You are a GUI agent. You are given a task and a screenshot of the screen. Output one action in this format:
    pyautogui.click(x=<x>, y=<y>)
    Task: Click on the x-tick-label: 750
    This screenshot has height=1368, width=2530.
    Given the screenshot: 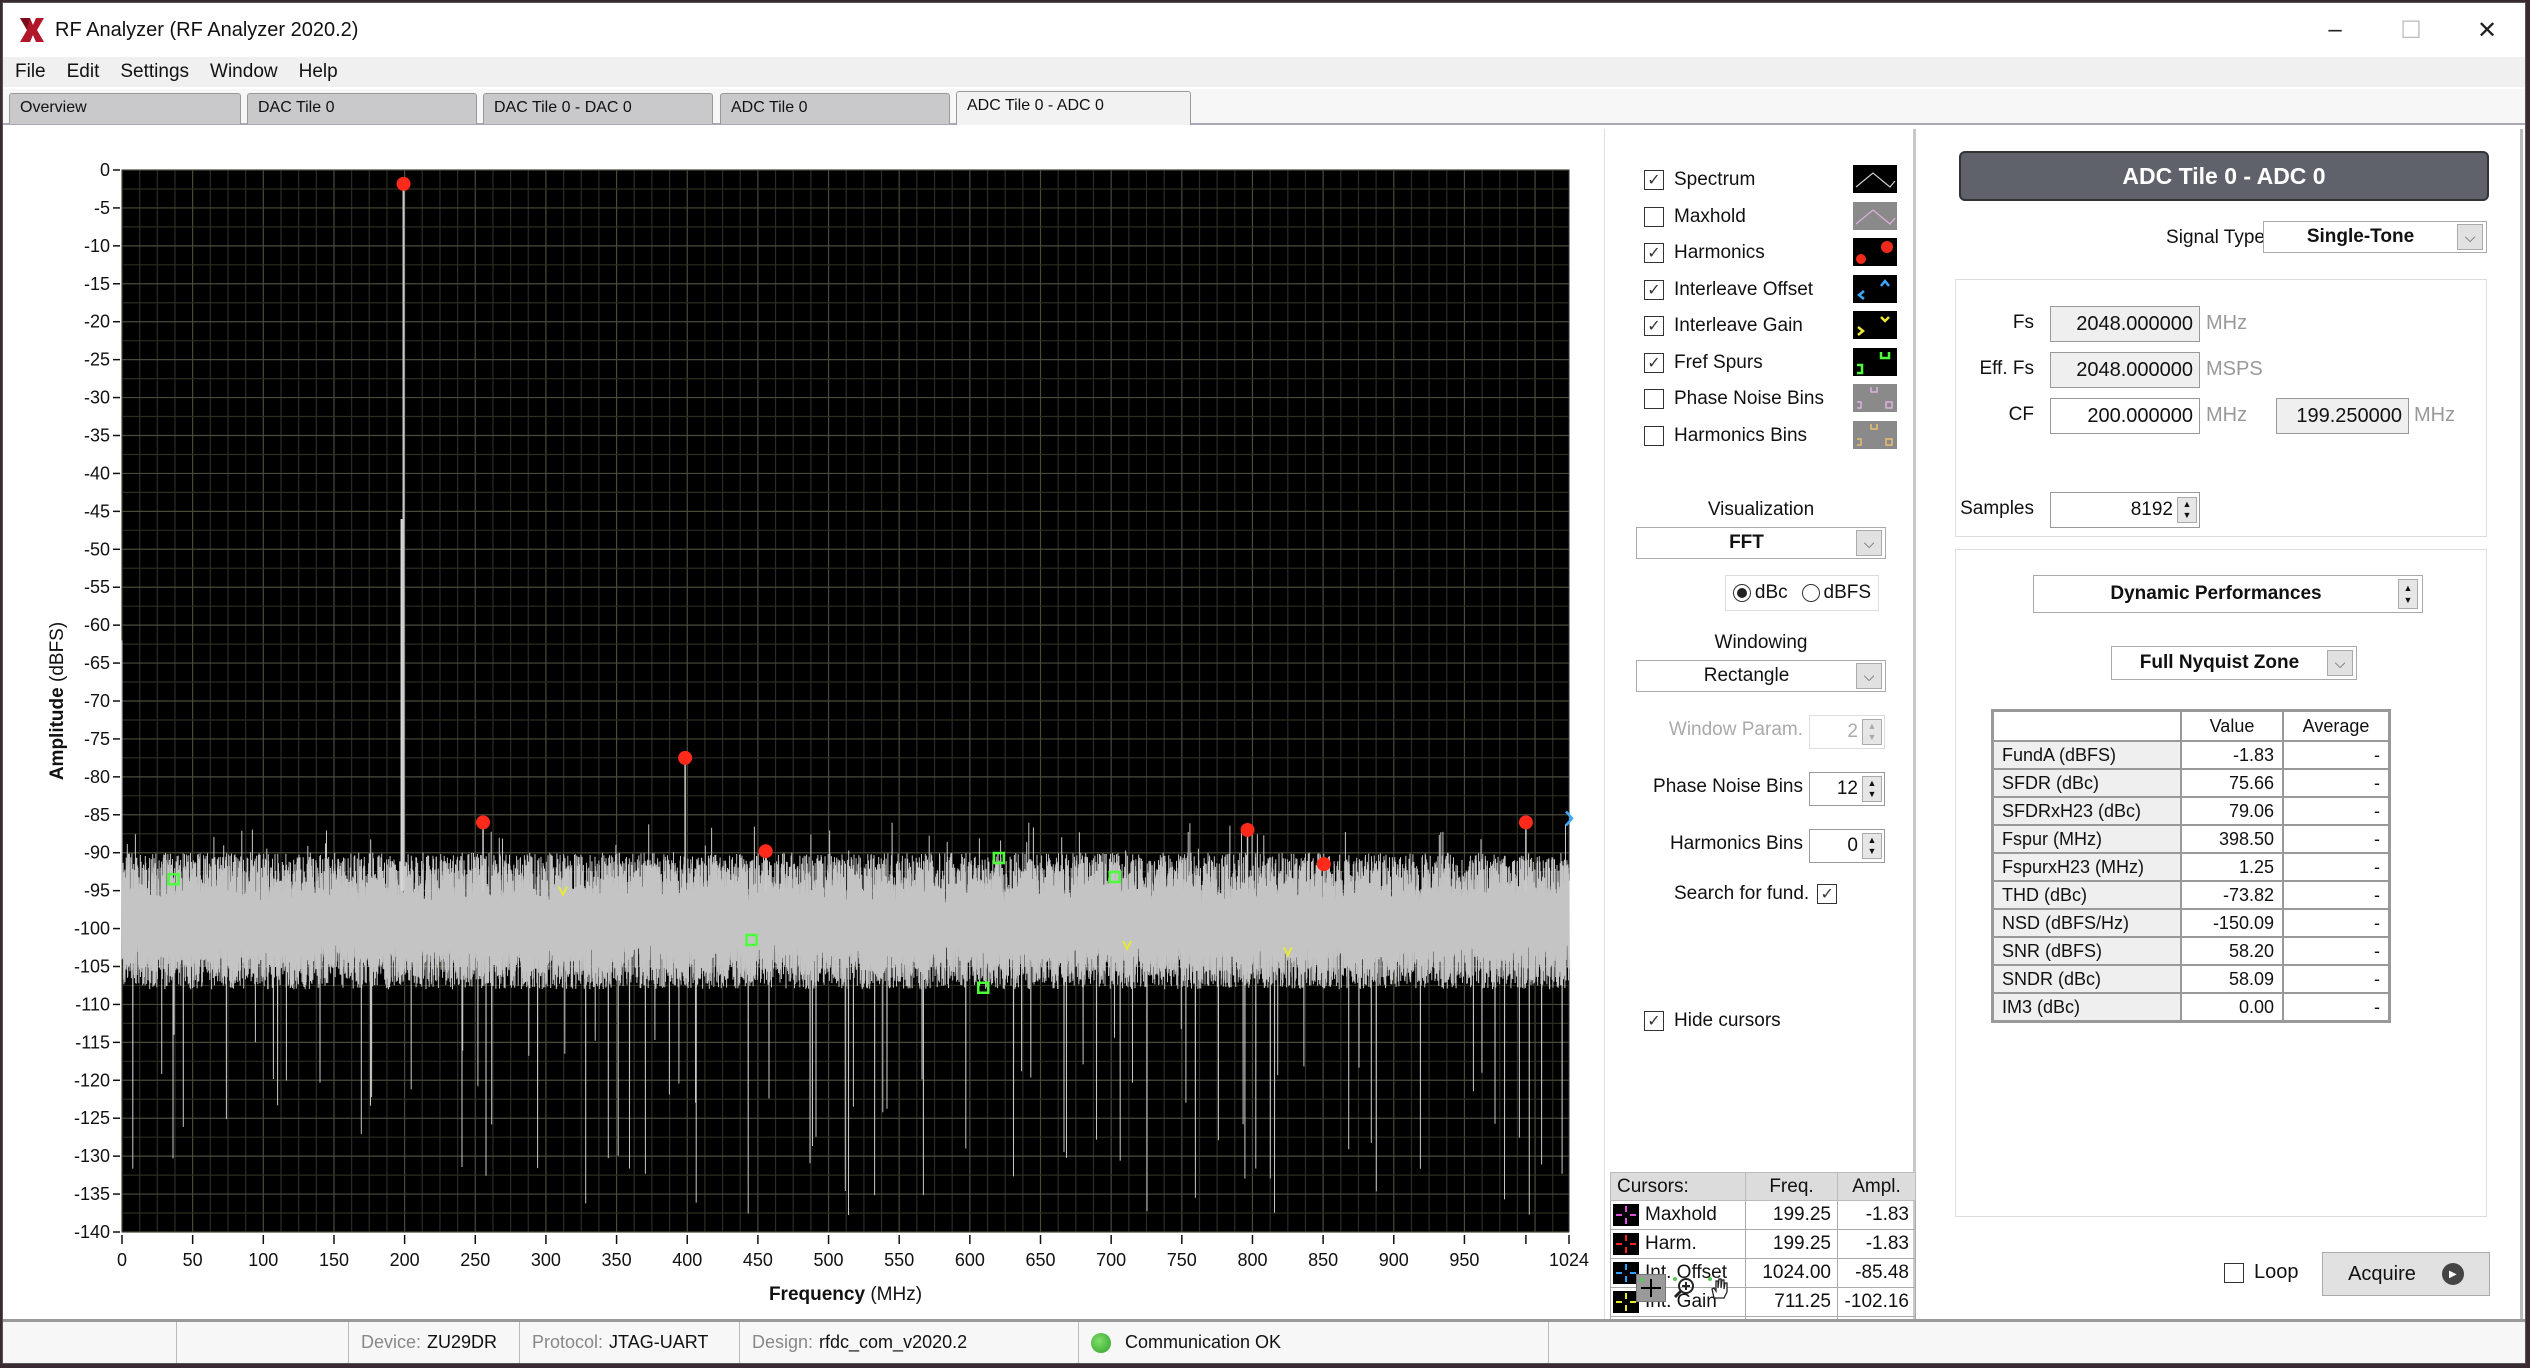 What is the action you would take?
    pyautogui.click(x=1182, y=1260)
    